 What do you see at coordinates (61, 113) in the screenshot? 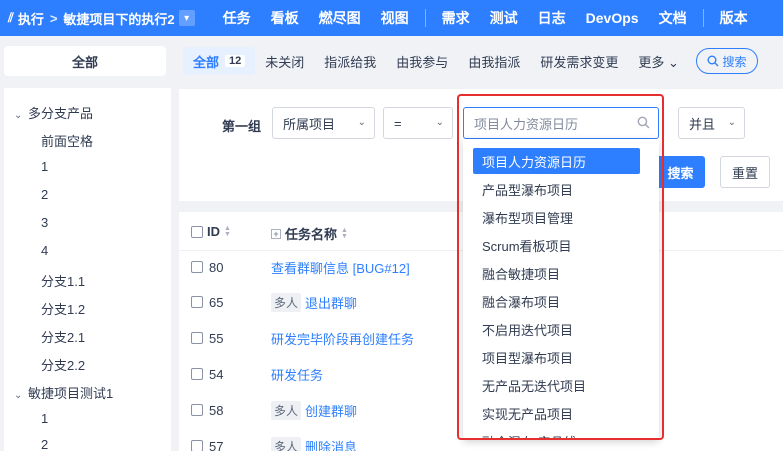
I see `tree-item-label: 多分支产品` at bounding box center [61, 113].